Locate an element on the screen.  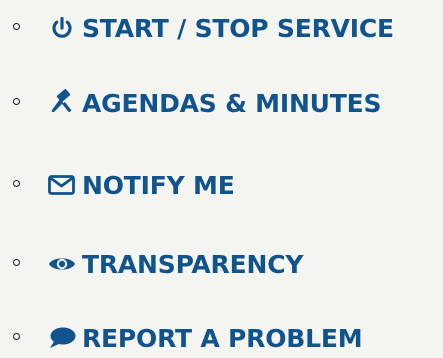
report-a-problem-link: REPORT A PROBLEM is located at coordinates (204, 338).